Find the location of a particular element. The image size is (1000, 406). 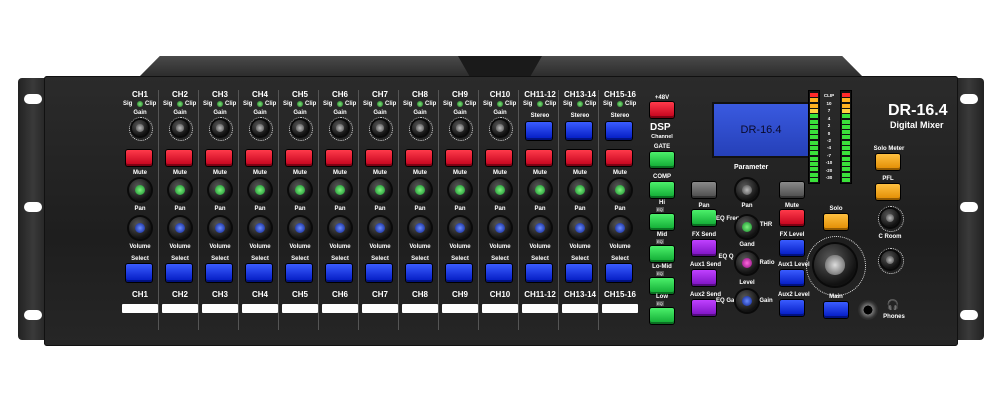

eq-gain-knob is located at coordinates (747, 301).